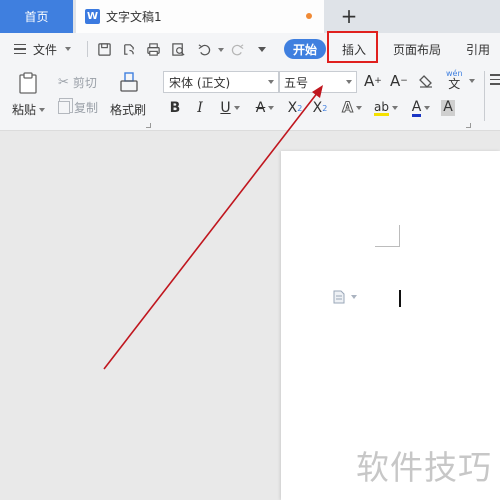 The width and height of the screenshot is (500, 500). I want to click on underline-button: U, so click(230, 108).